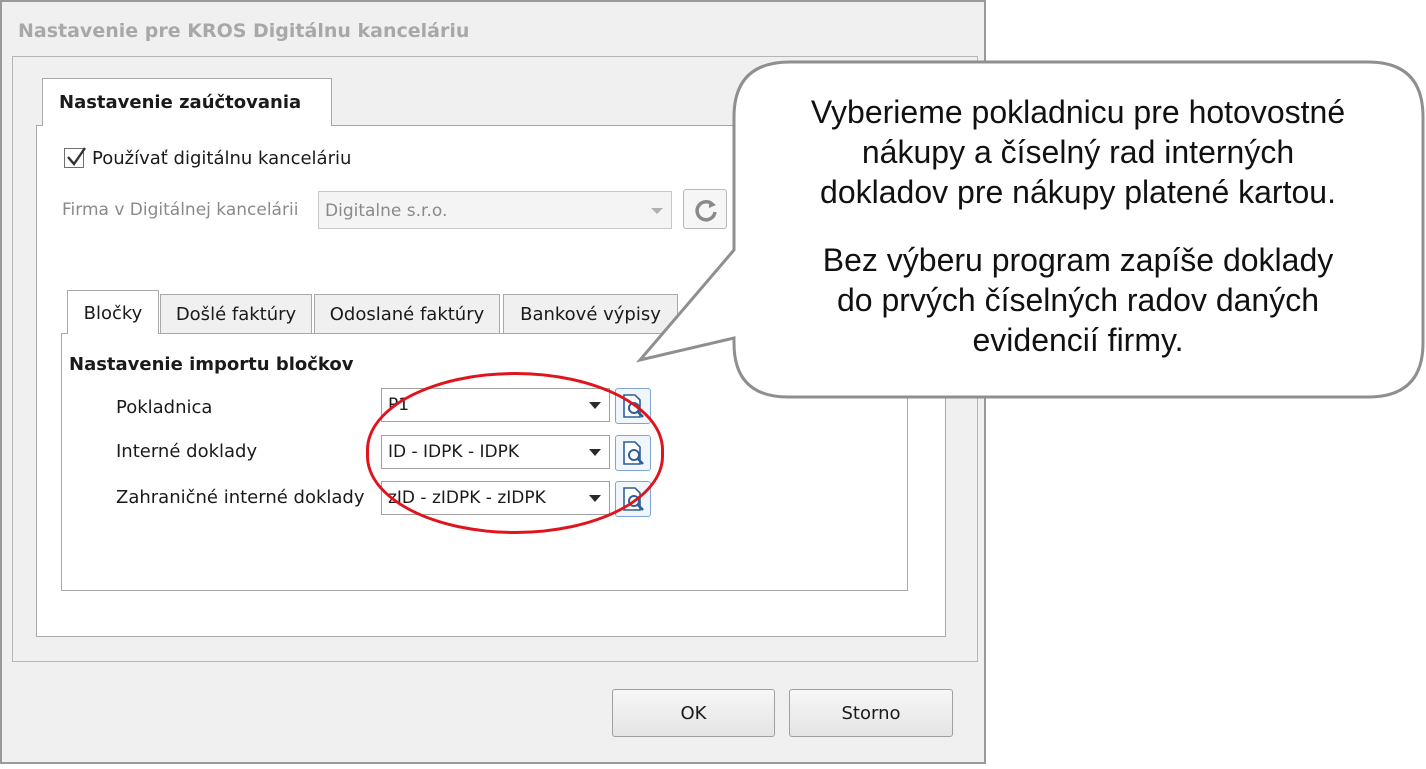 The image size is (1426, 769). Describe the element at coordinates (386, 211) in the screenshot. I see `firma-value: Digitalne s.r.o.` at that location.